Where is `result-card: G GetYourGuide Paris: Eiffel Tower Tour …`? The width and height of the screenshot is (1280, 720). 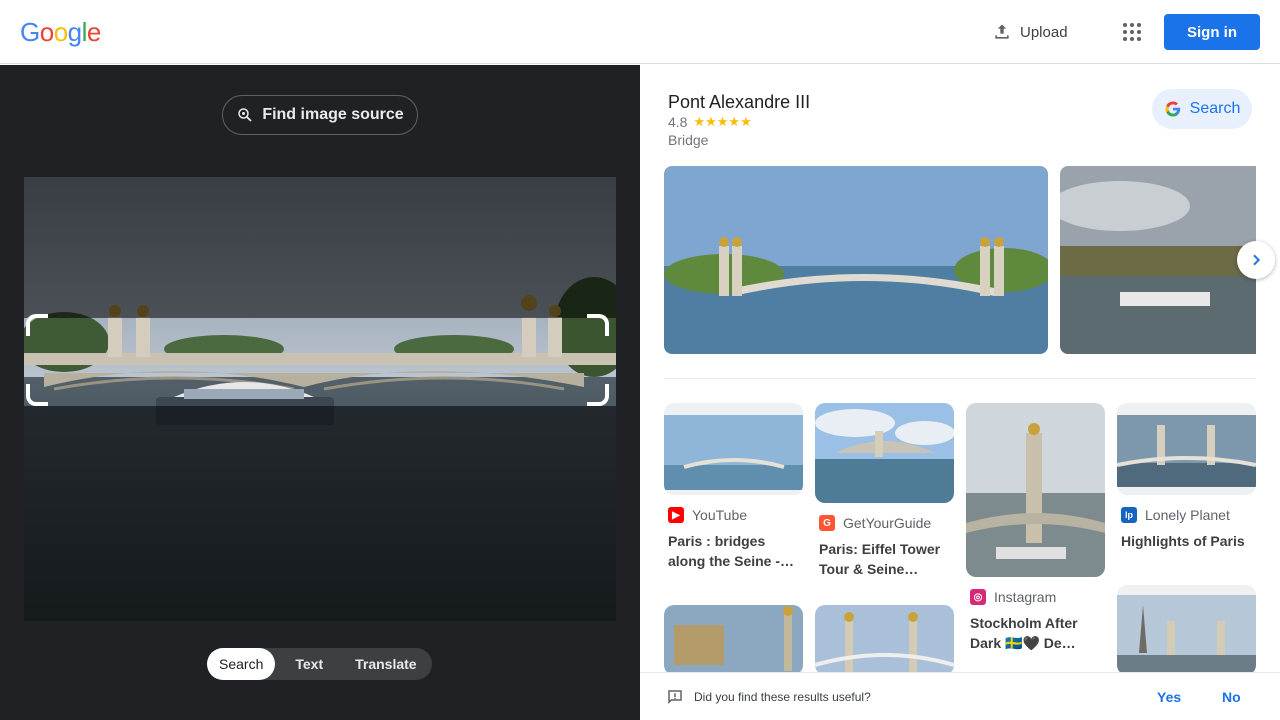
result-card: G GetYourGuide Paris: Eiffel Tower Tour … is located at coordinates (884, 491).